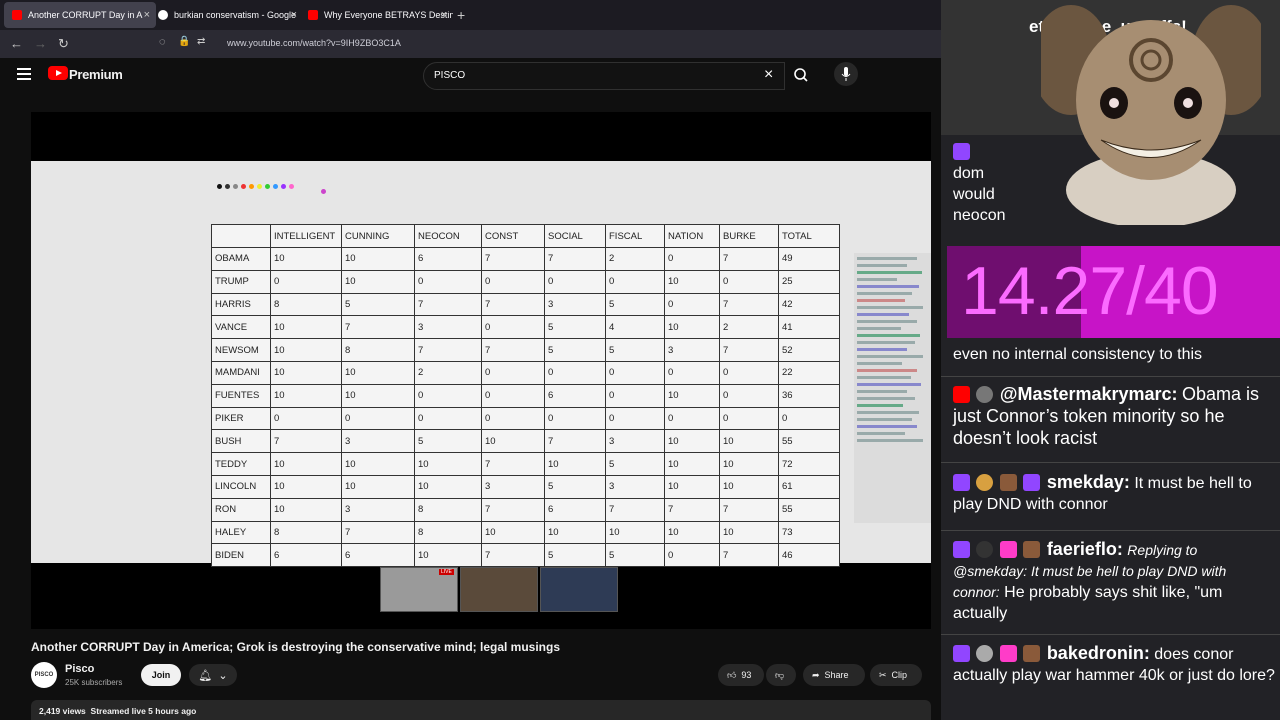  Describe the element at coordinates (741, 675) in the screenshot. I see `like-button: 👍︎ 93` at that location.